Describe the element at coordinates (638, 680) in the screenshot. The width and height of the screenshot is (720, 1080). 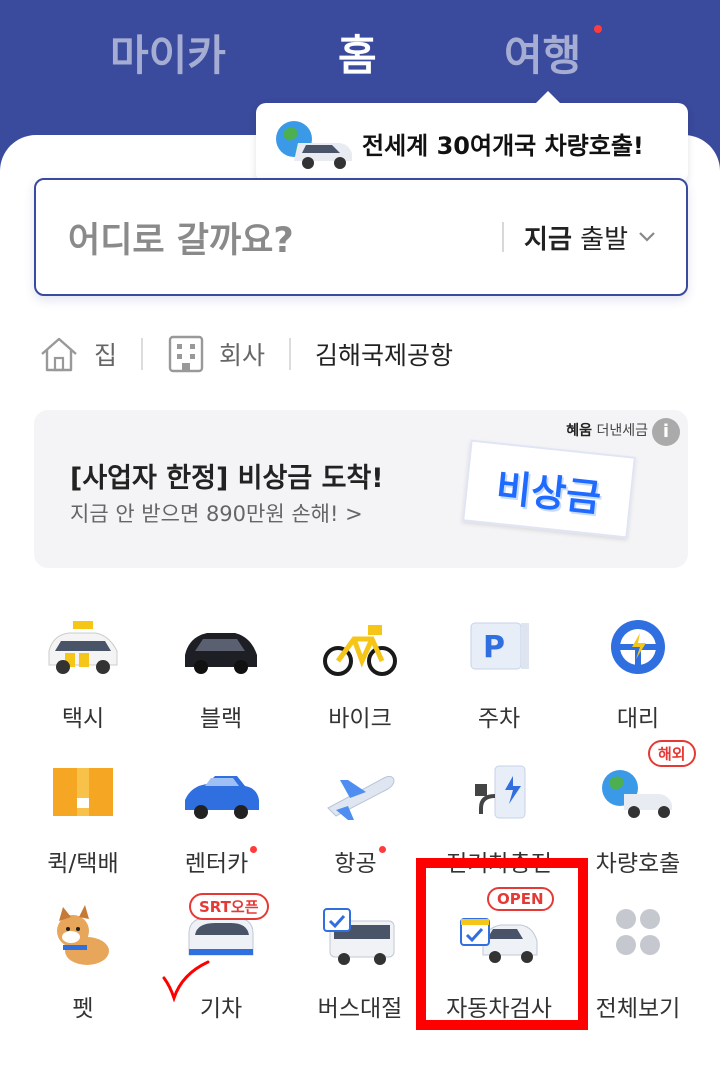
I see `service-driver: 대리` at that location.